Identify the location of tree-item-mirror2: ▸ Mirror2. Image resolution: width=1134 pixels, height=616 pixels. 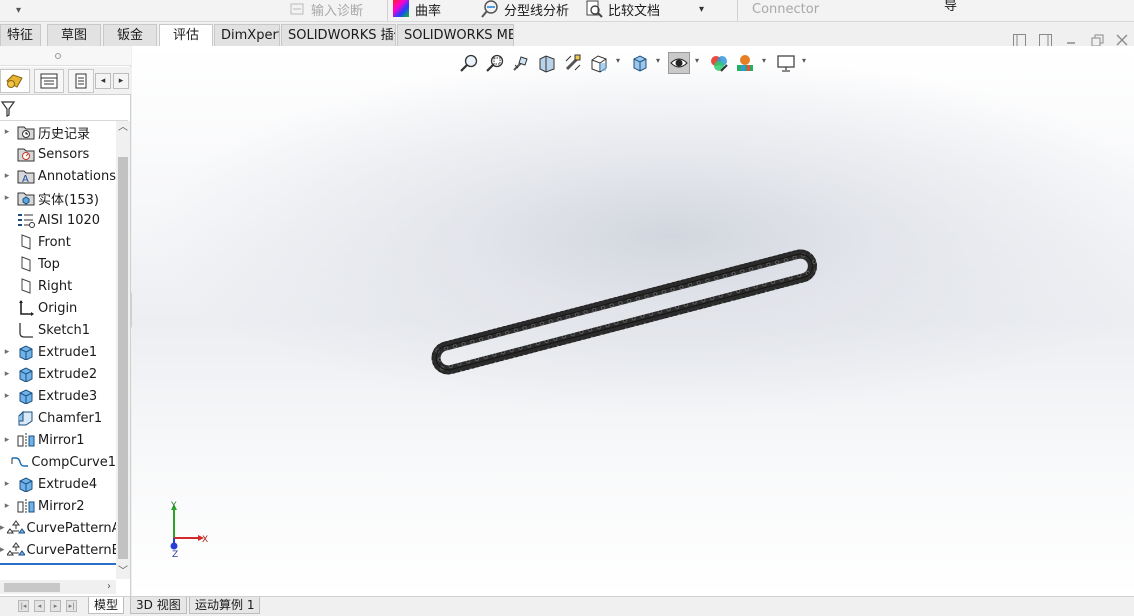
(58, 506).